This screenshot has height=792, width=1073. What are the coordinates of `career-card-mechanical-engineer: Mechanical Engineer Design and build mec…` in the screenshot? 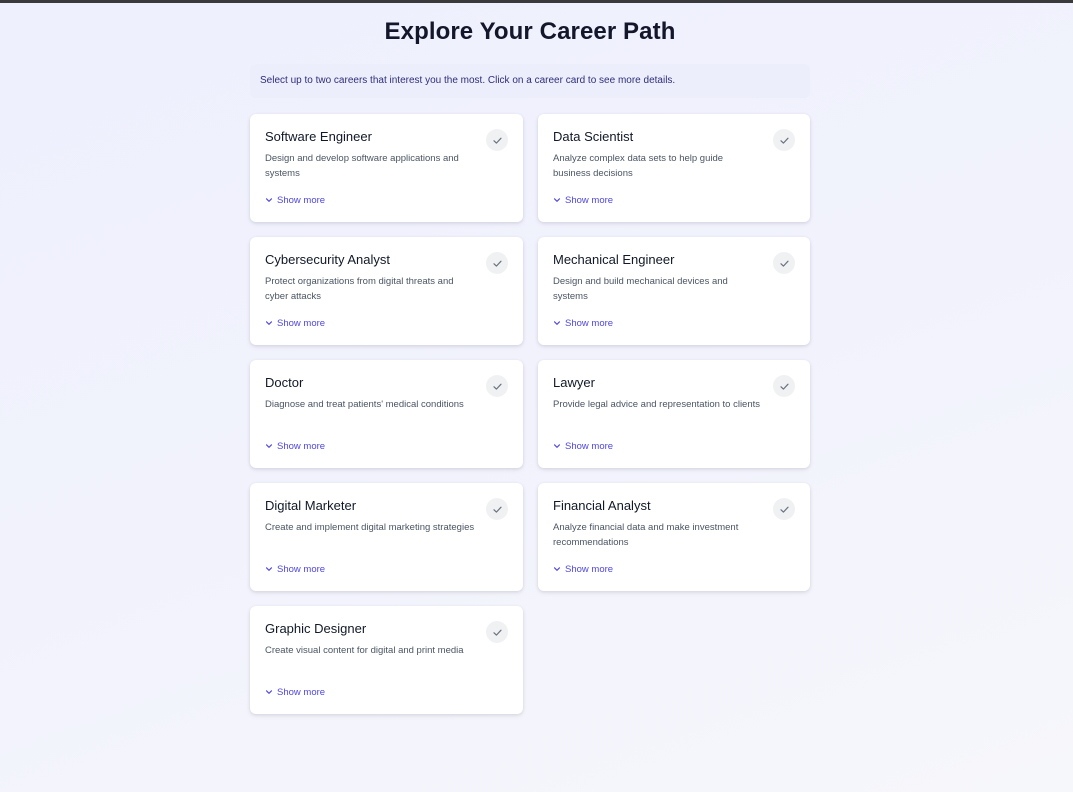 It's located at (674, 291).